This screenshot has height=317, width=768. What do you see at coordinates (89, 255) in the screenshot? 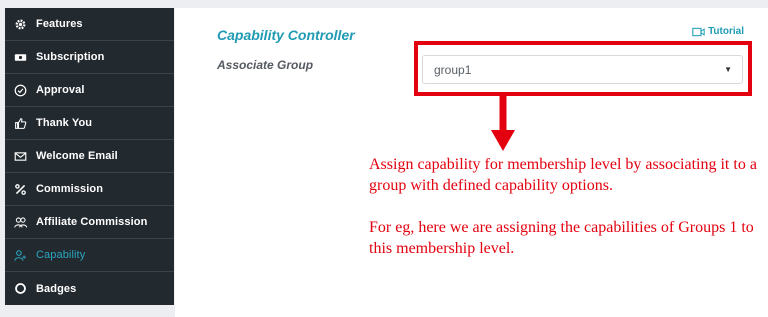
I see `sidebar-item-capability: Capability` at bounding box center [89, 255].